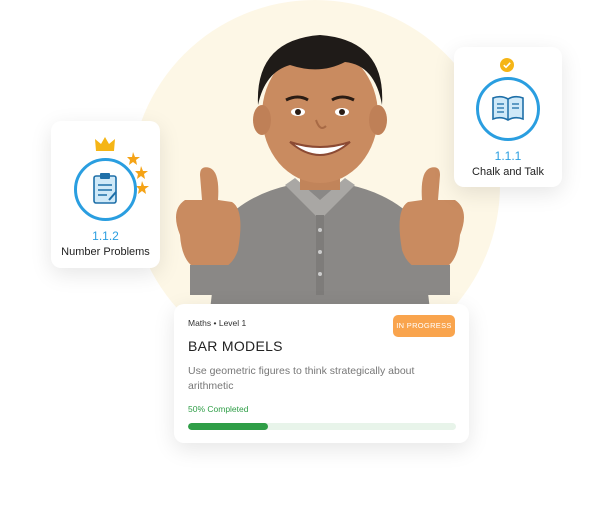 The width and height of the screenshot is (613, 505). Describe the element at coordinates (105, 144) in the screenshot. I see `crown-icon` at that location.